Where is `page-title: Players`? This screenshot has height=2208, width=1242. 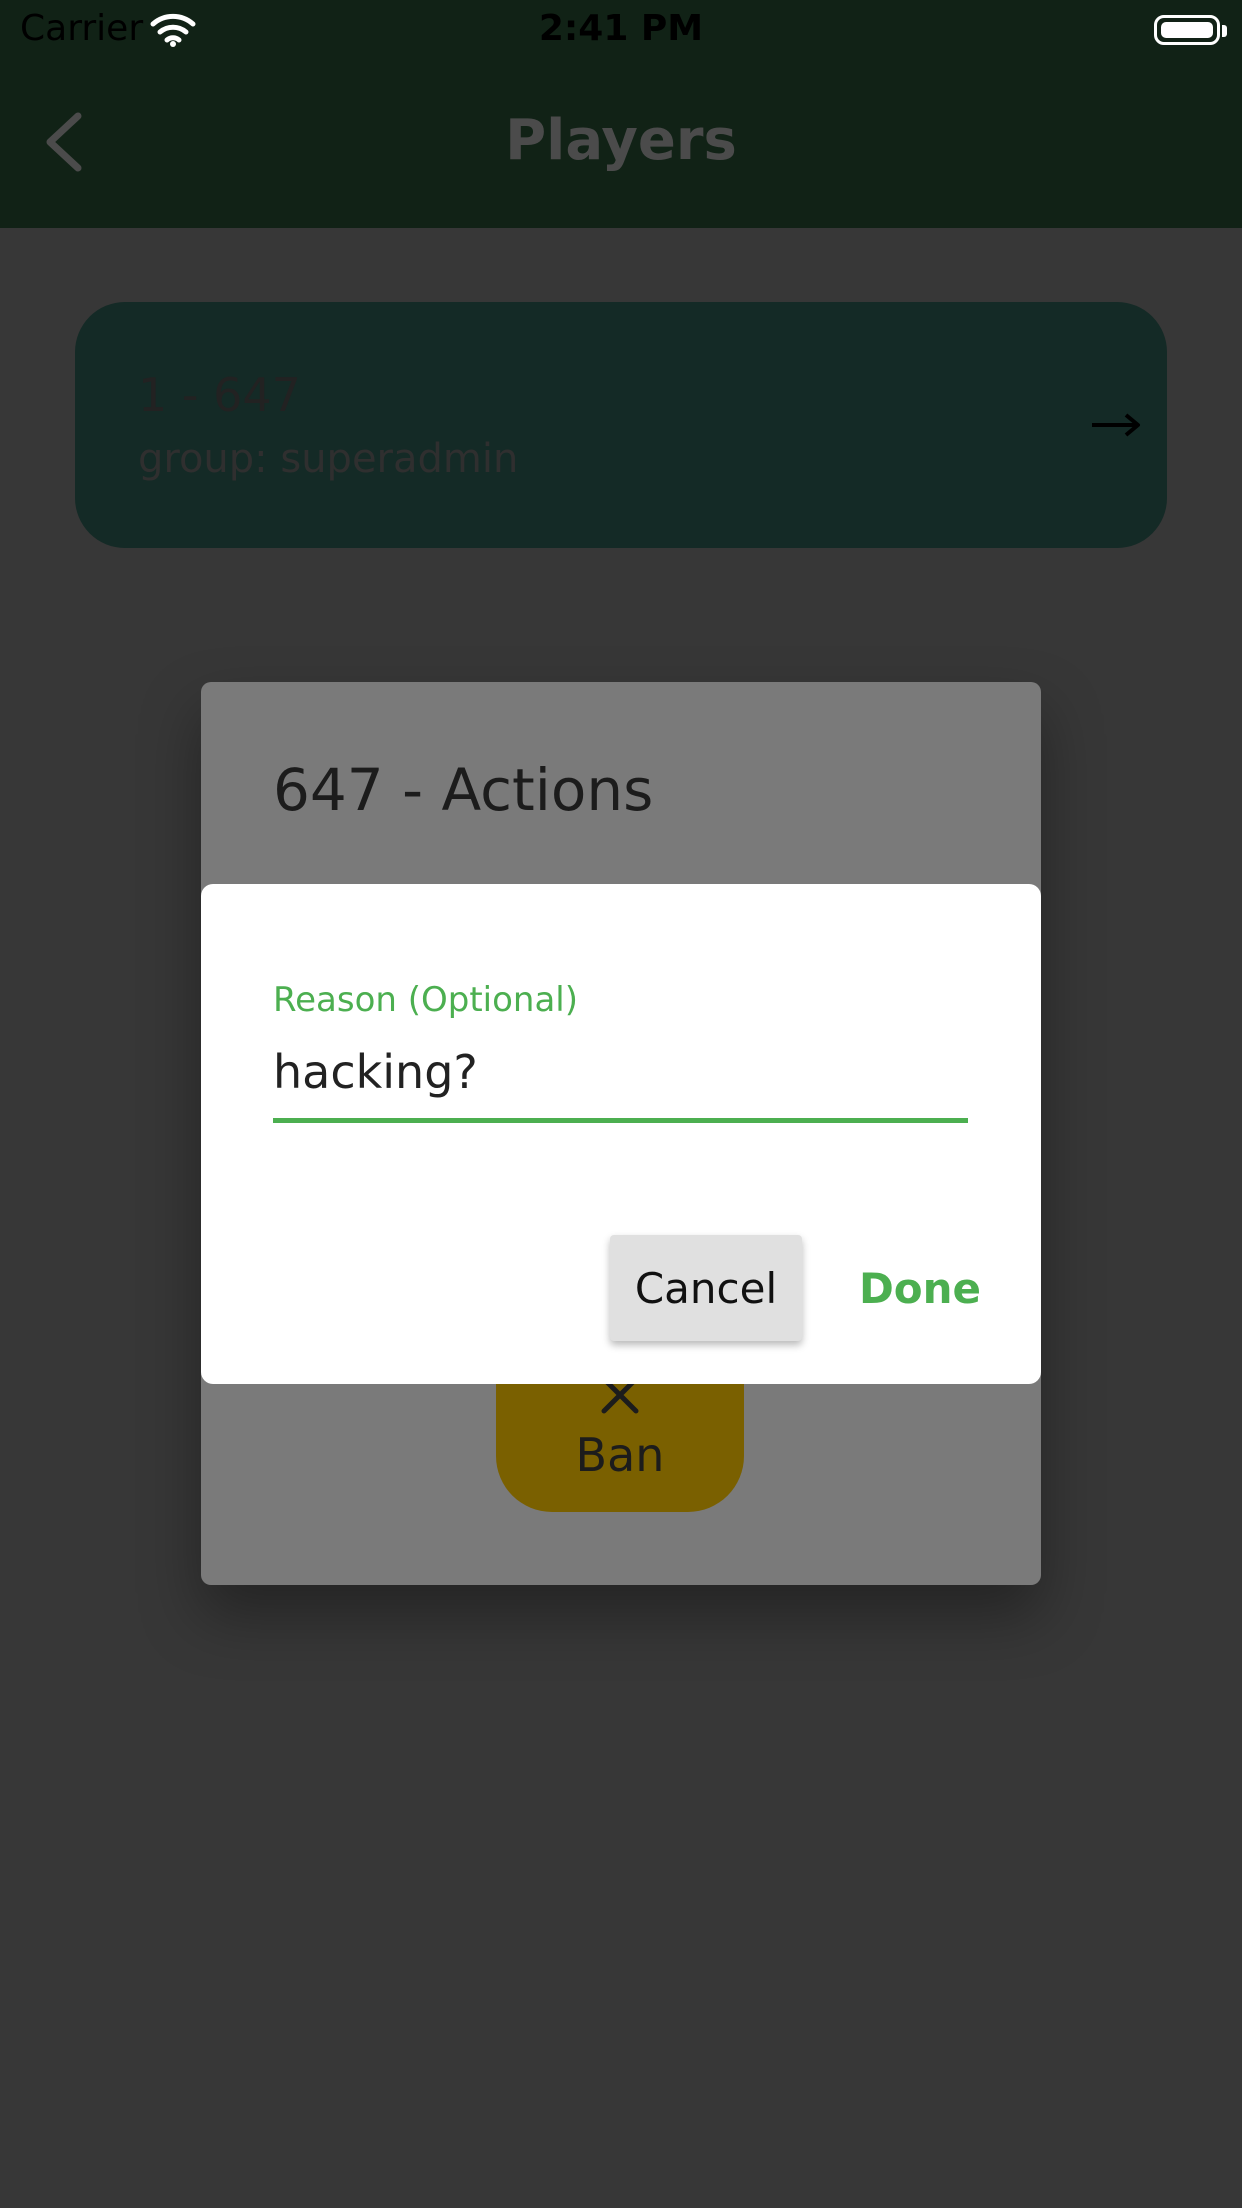
page-title: Players is located at coordinates (621, 140).